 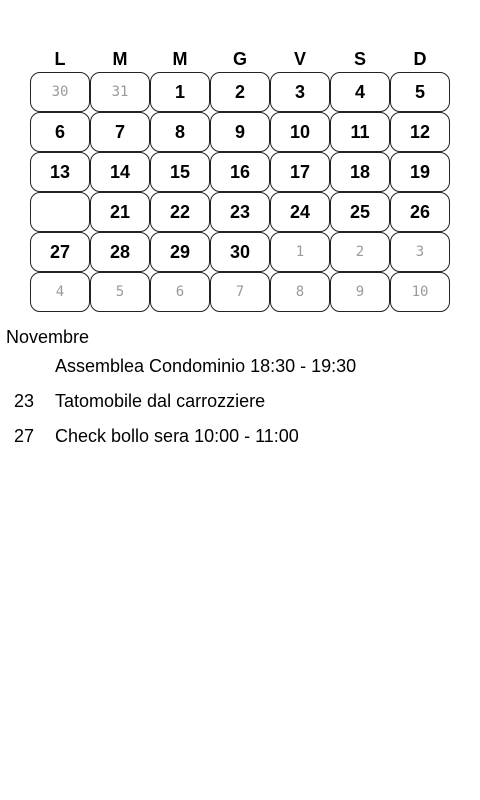 I want to click on event-list-month-title: Novembre, so click(x=48, y=337).